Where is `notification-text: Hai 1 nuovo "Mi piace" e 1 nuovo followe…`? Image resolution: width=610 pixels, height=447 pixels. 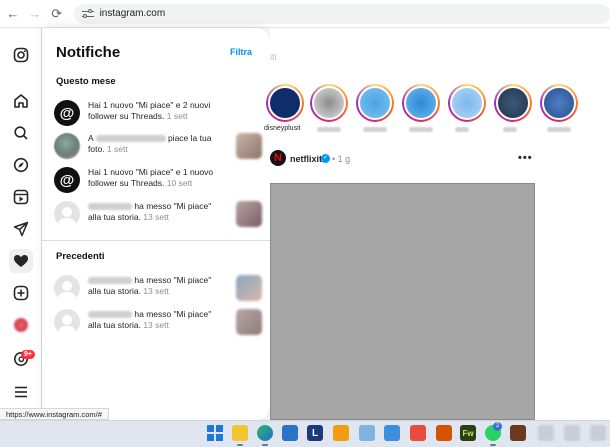 notification-text: Hai 1 nuovo "Mi piace" e 1 nuovo followe… is located at coordinates (151, 177).